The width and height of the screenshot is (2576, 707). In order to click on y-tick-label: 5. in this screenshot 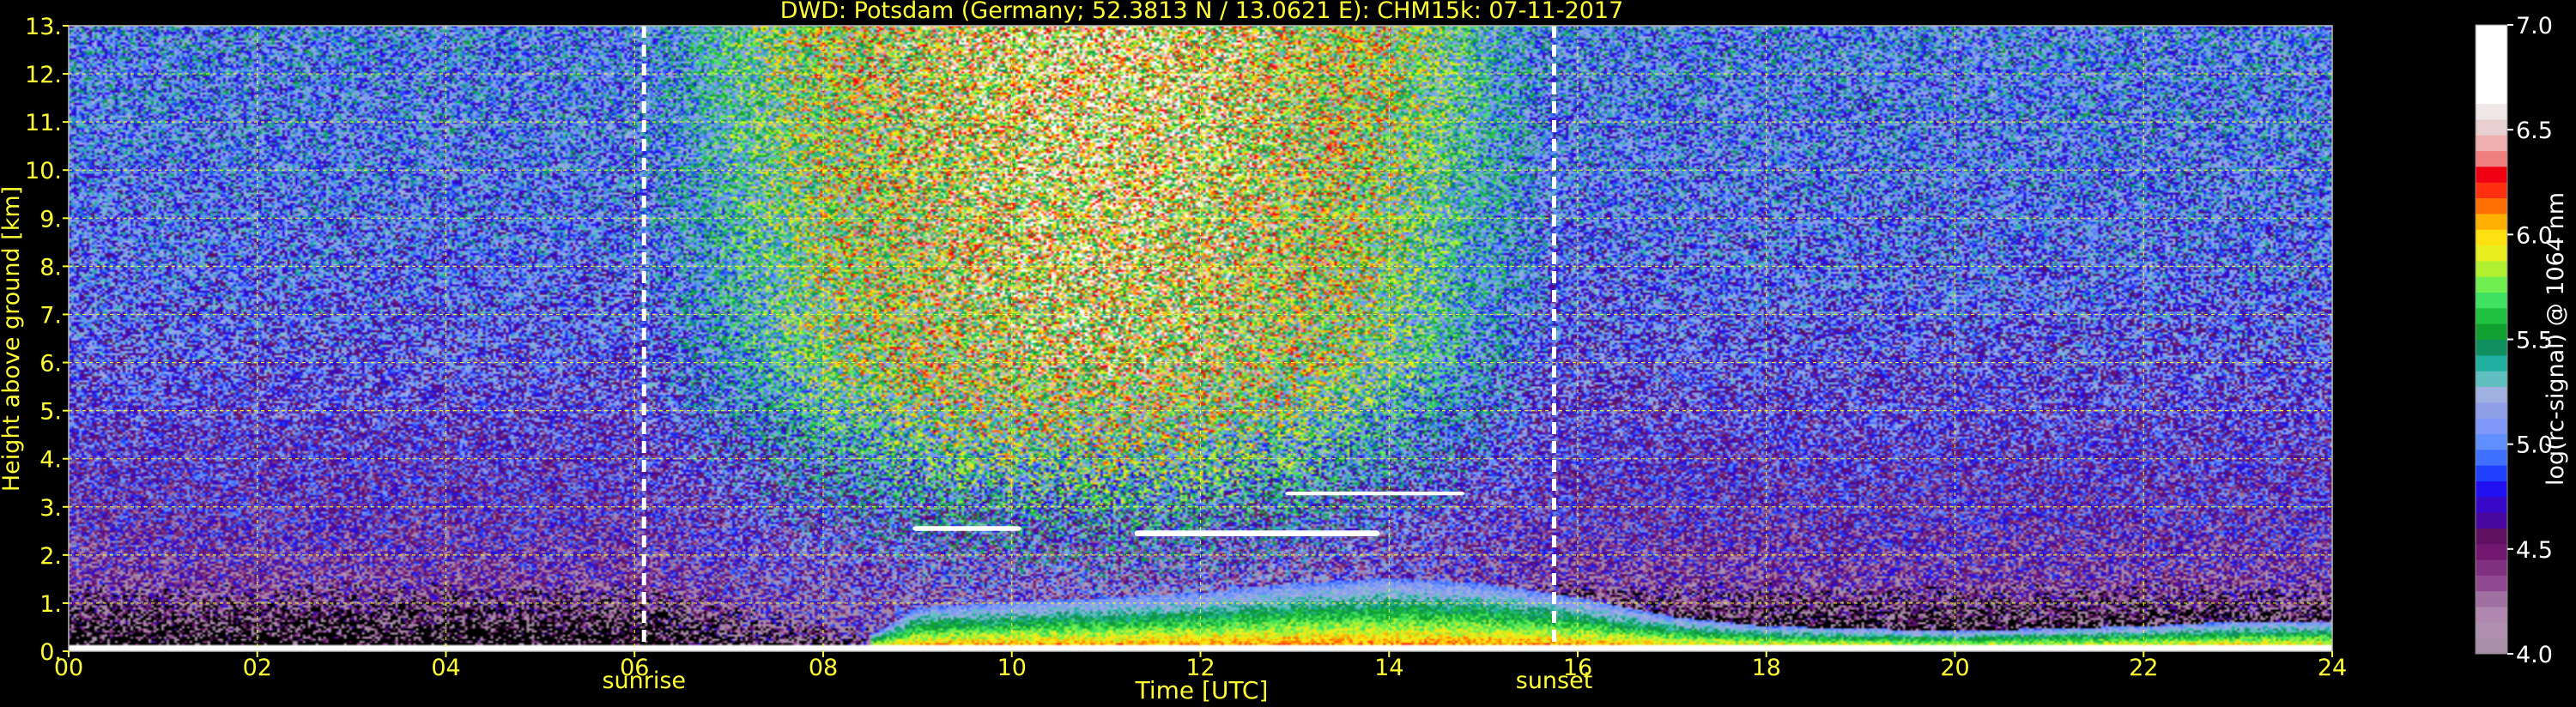, I will do `click(50, 413)`.